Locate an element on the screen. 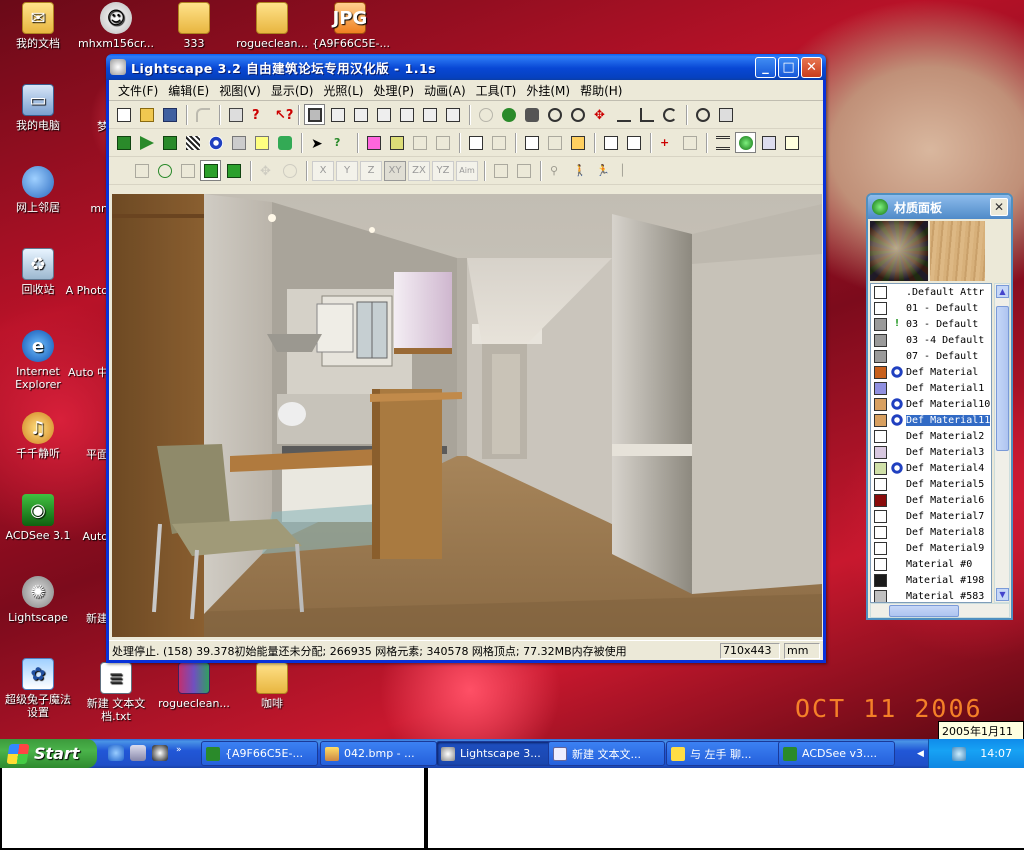 This screenshot has width=1024, height=850. desktop-icon-new-text-doc: ≡ 新建 文本文档.txt is located at coordinates (116, 692).